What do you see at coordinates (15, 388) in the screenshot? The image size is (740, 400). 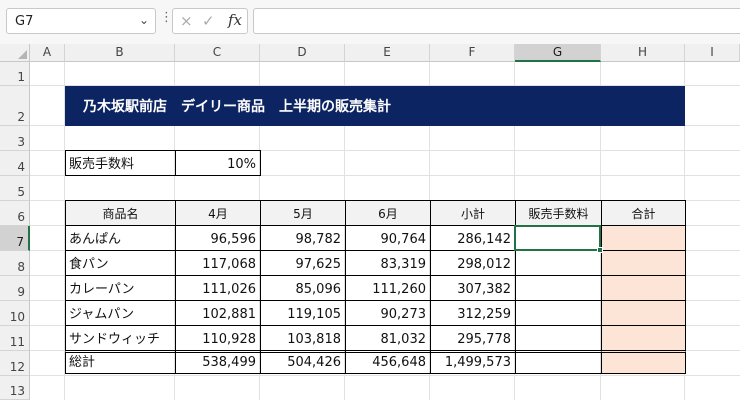 I see `row-header-13: 13` at bounding box center [15, 388].